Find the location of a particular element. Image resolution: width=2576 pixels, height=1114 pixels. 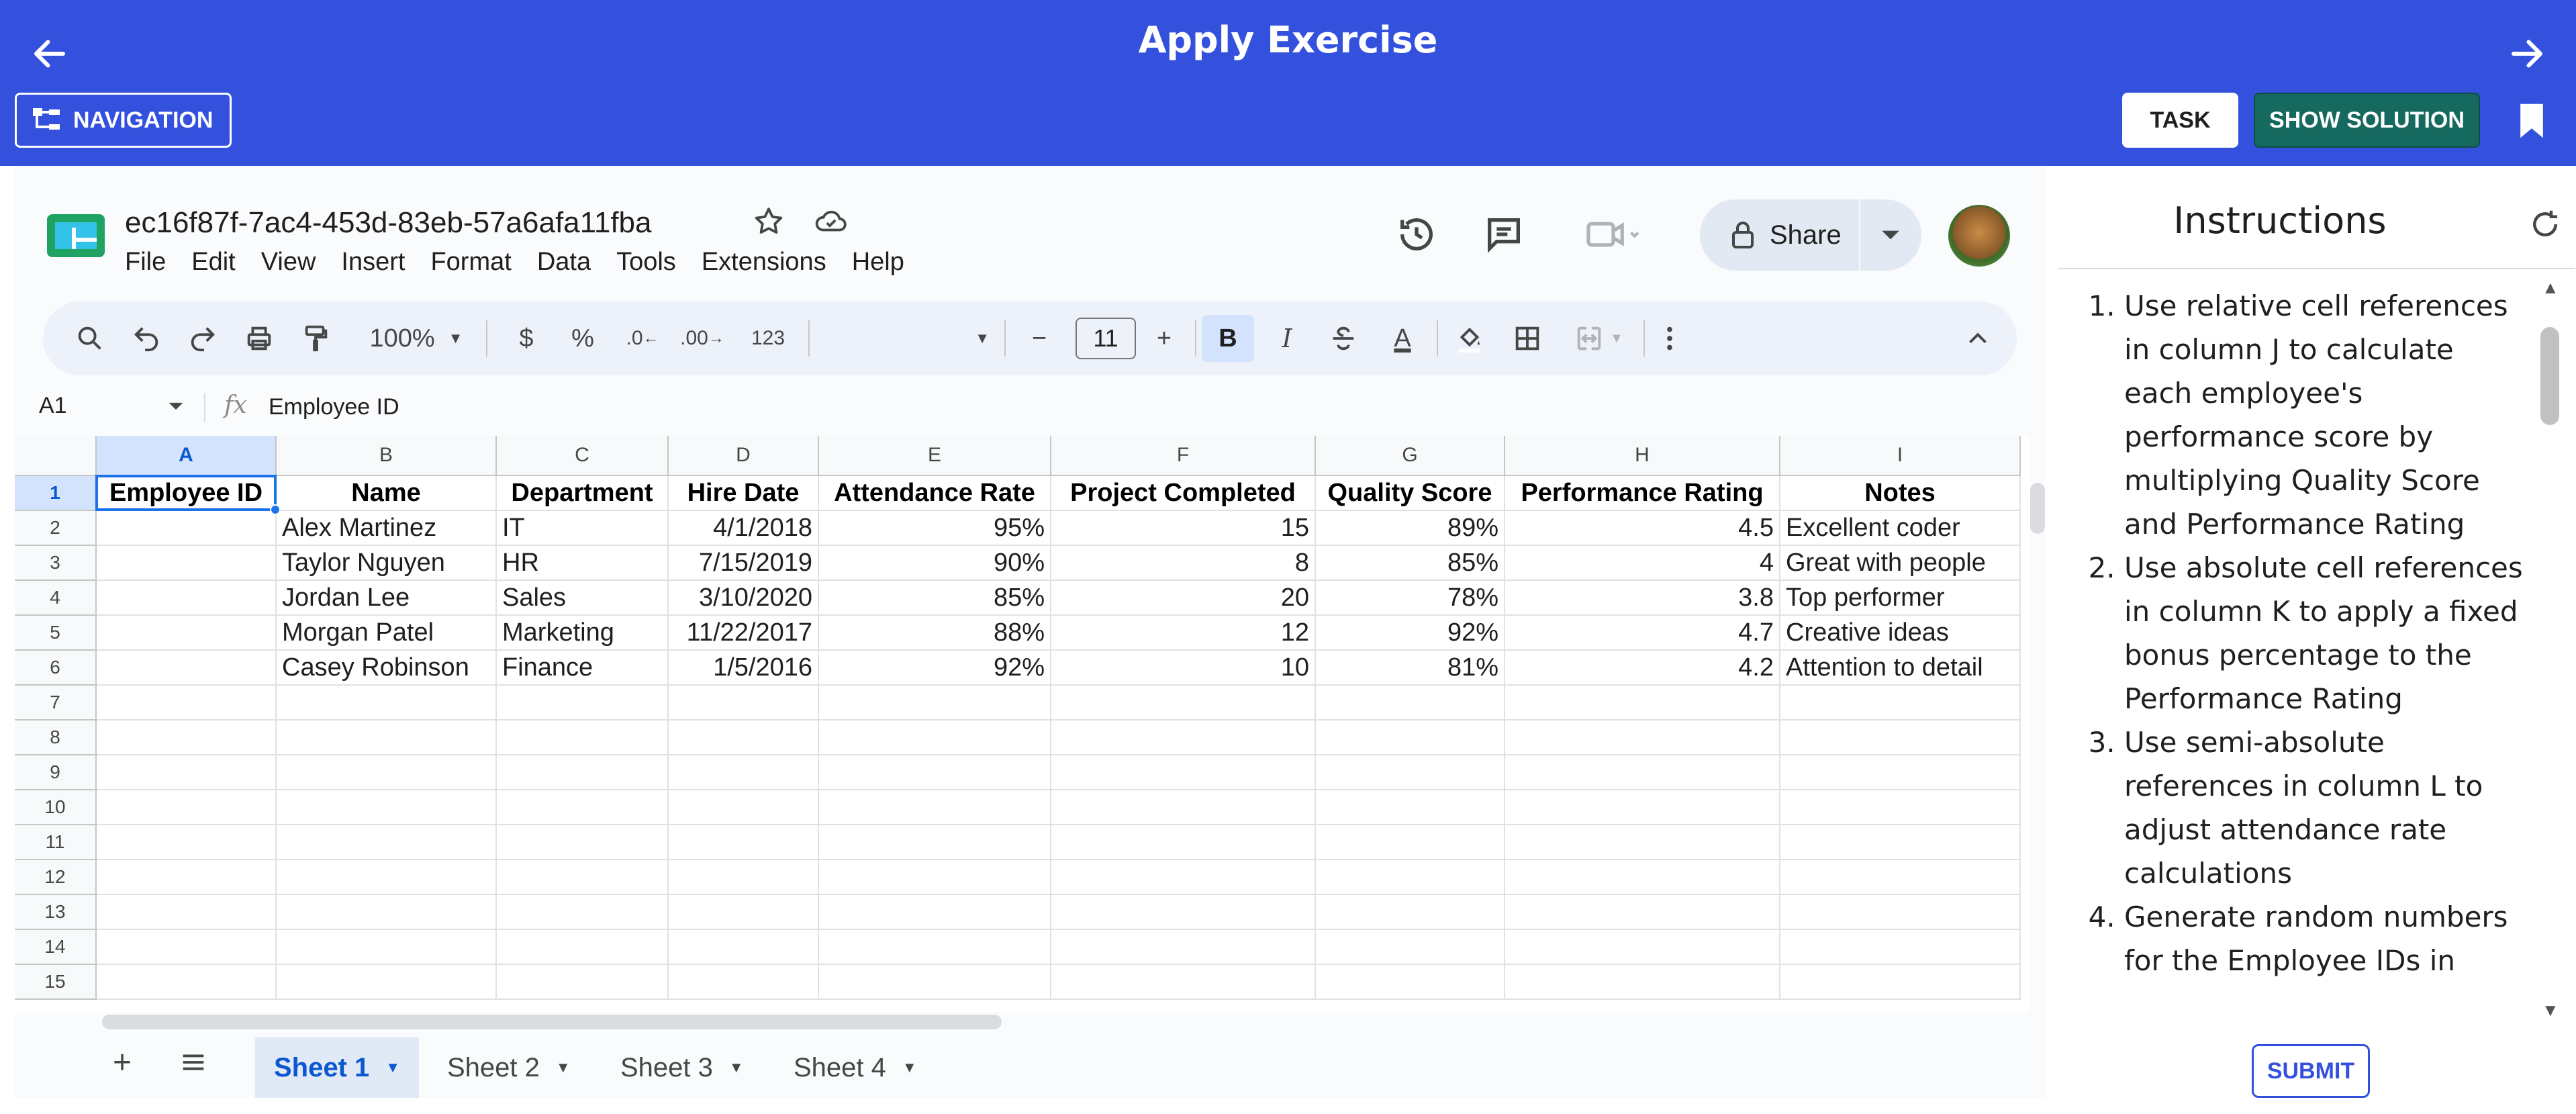

table-cell: Creative ideas is located at coordinates (1900, 633).